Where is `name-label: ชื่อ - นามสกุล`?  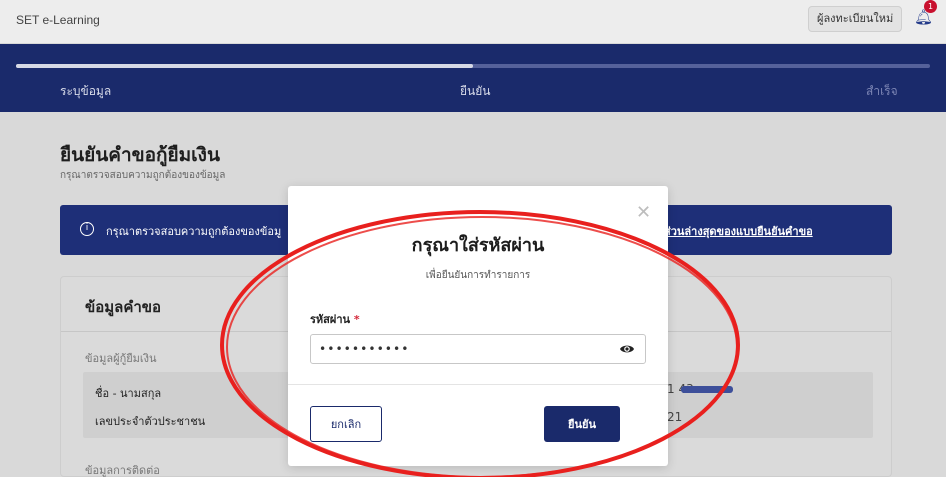
name-label: ชื่อ - นามสกุล is located at coordinates (128, 393).